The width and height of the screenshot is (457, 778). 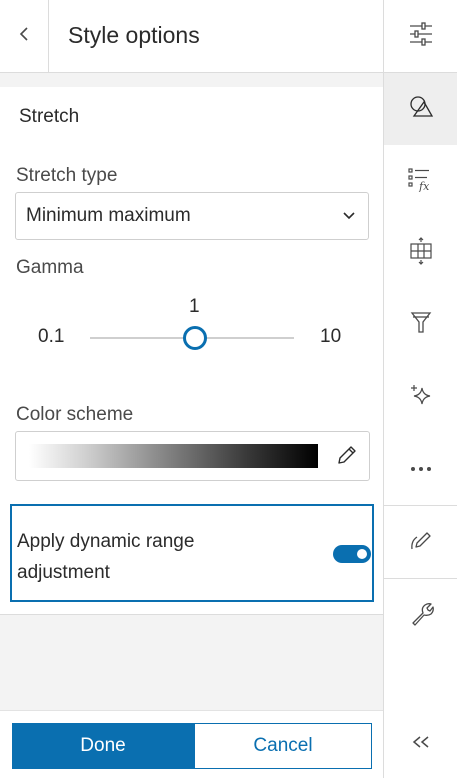 I want to click on wrench-icon, so click(x=421, y=615).